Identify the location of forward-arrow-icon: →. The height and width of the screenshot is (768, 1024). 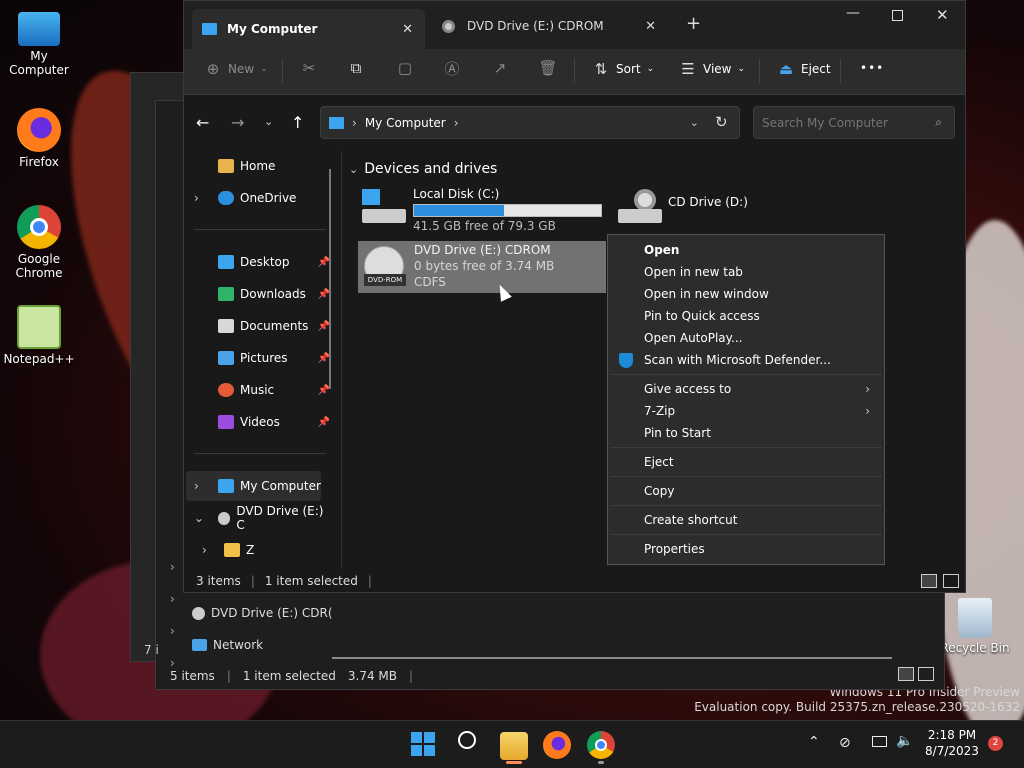
(237, 122).